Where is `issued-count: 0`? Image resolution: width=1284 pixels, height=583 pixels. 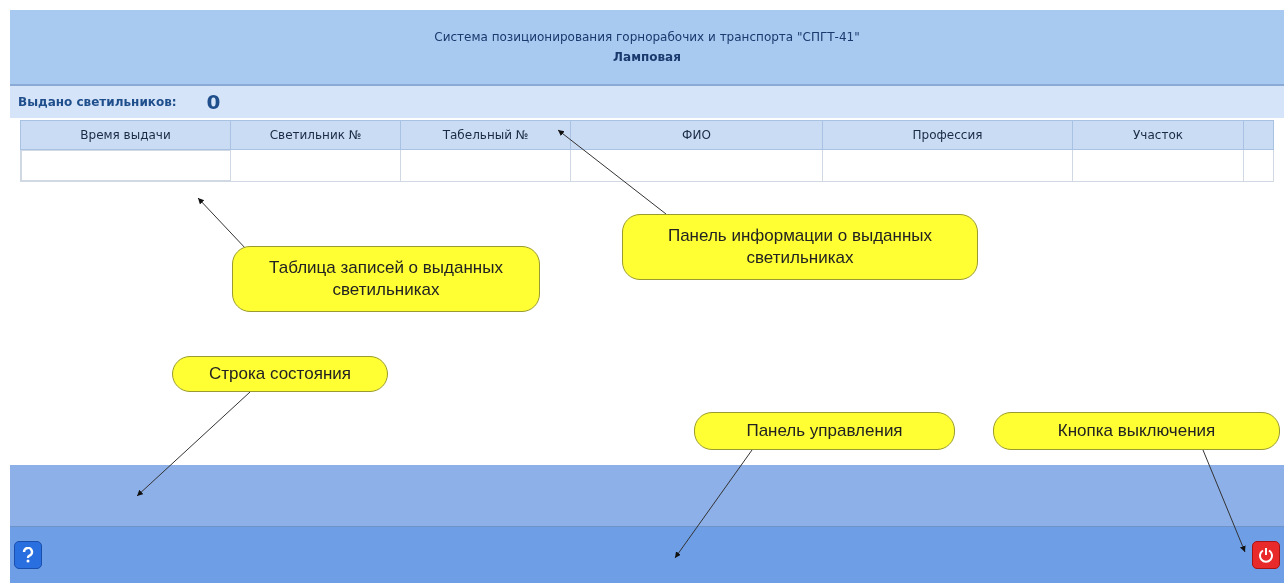
issued-count: 0 is located at coordinates (213, 102).